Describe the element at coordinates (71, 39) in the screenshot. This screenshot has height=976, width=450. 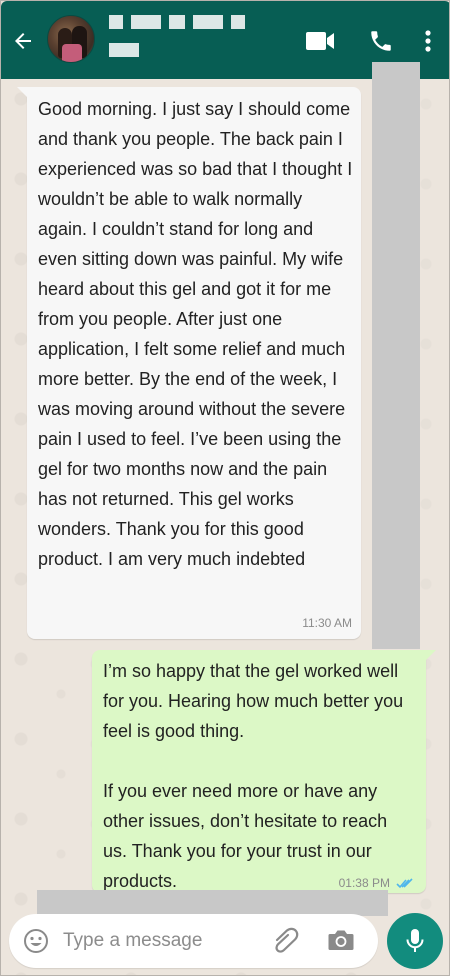
I see `avatar` at that location.